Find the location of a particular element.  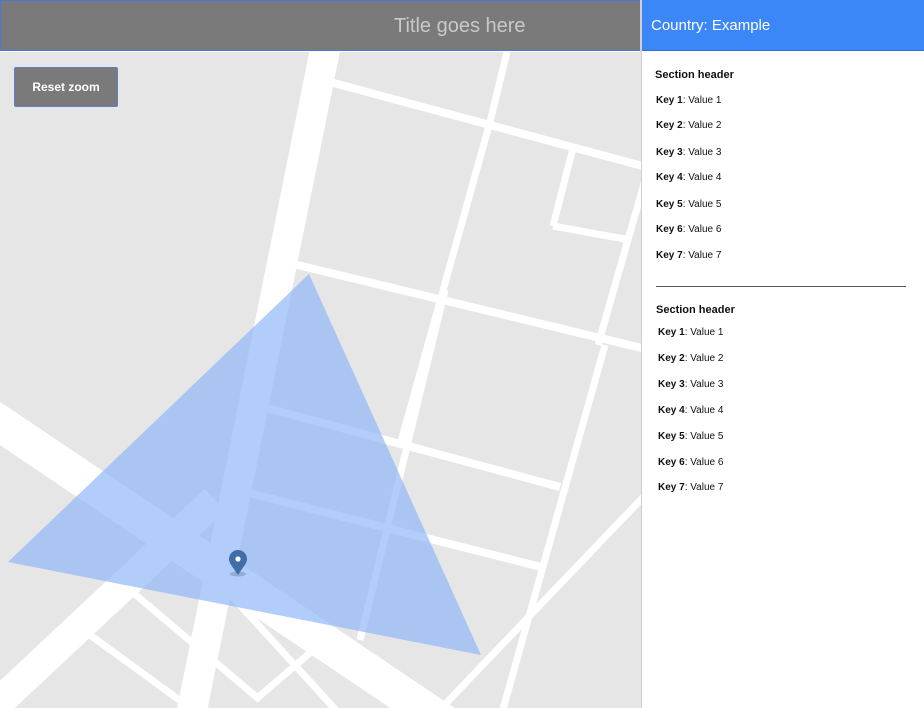

reset-zoom-button: Reset zoom is located at coordinates (66, 87).